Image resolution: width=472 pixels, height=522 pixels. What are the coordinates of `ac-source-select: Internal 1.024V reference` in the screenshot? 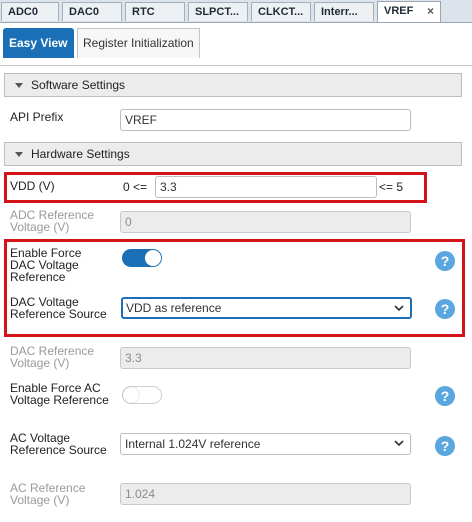 It's located at (265, 444).